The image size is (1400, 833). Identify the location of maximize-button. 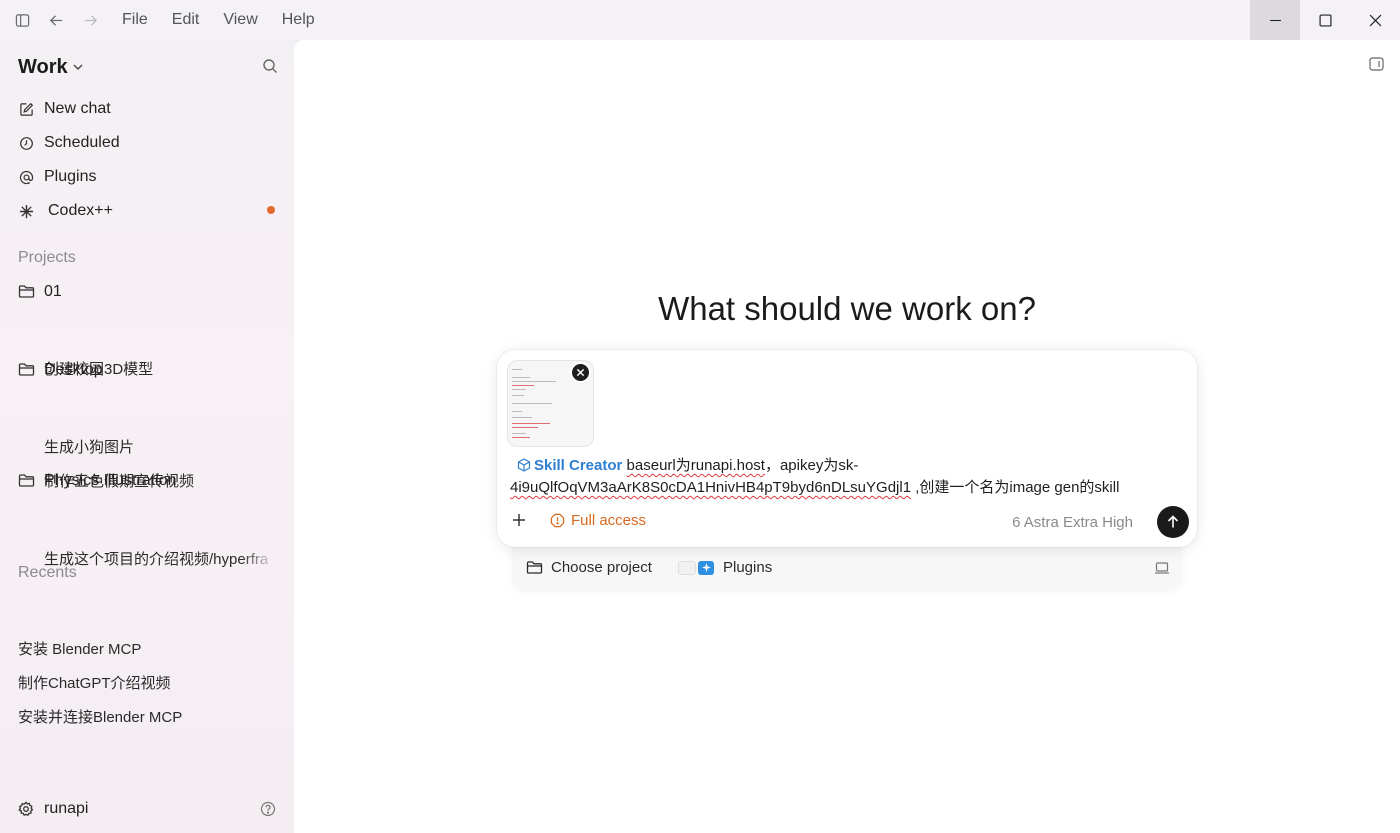
(1325, 20).